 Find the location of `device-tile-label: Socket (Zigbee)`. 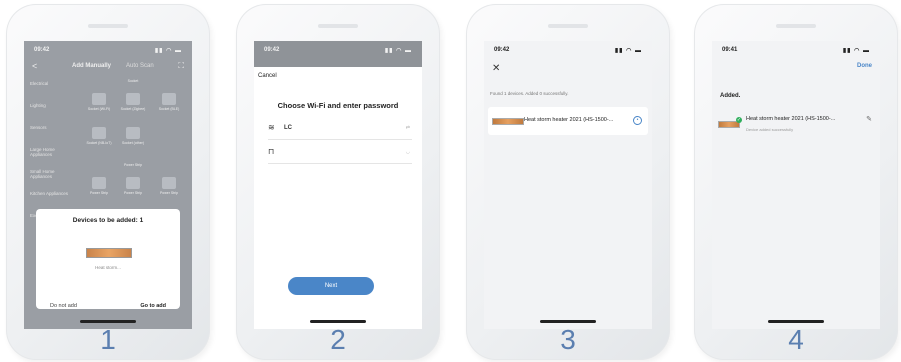

device-tile-label: Socket (Zigbee) is located at coordinates (133, 109).